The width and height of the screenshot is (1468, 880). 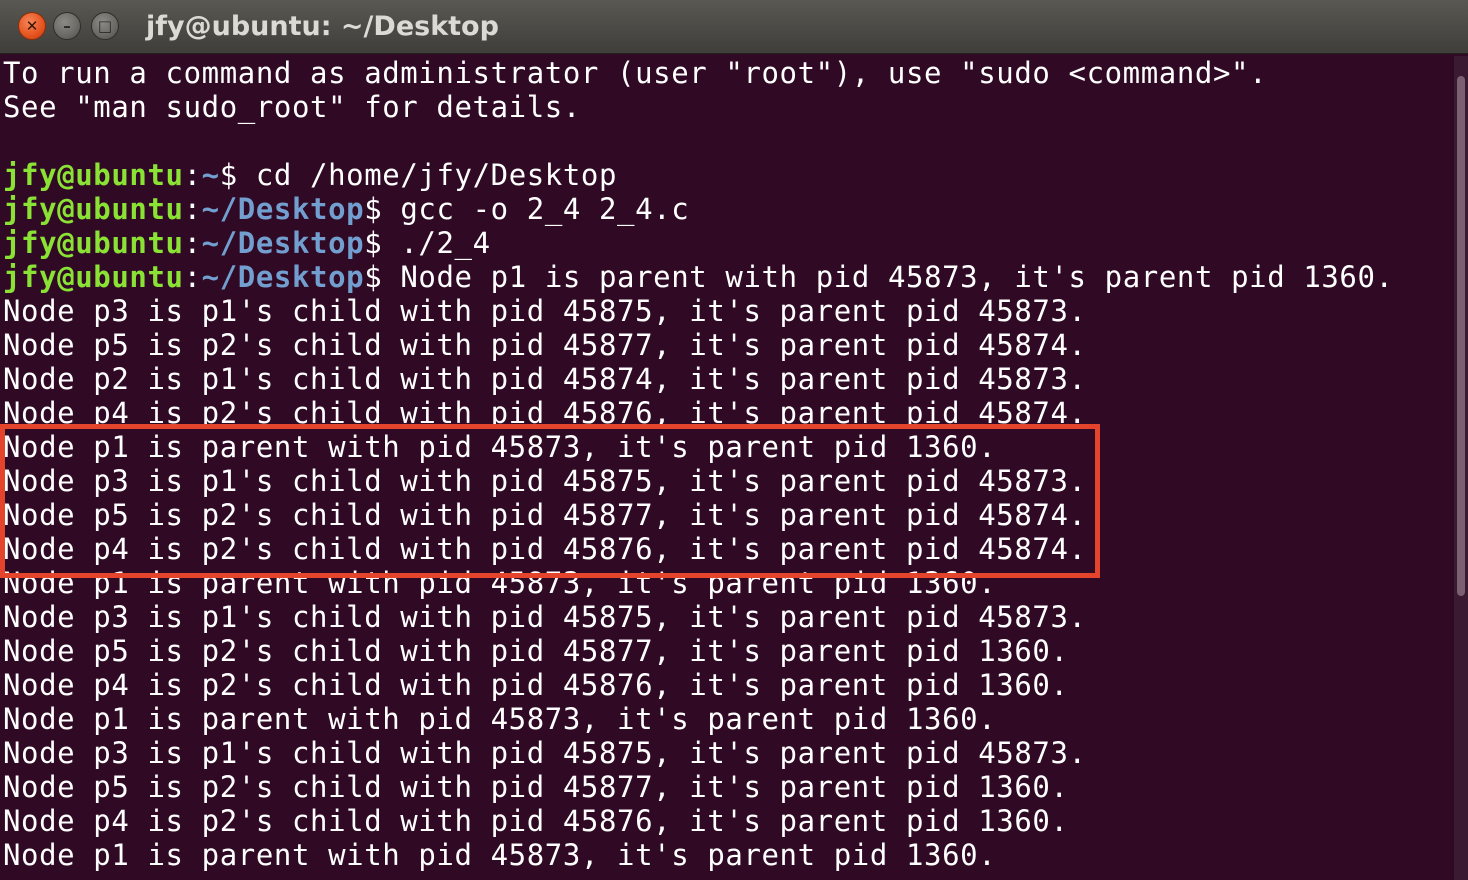 I want to click on maximize-icon: □, so click(x=105, y=25).